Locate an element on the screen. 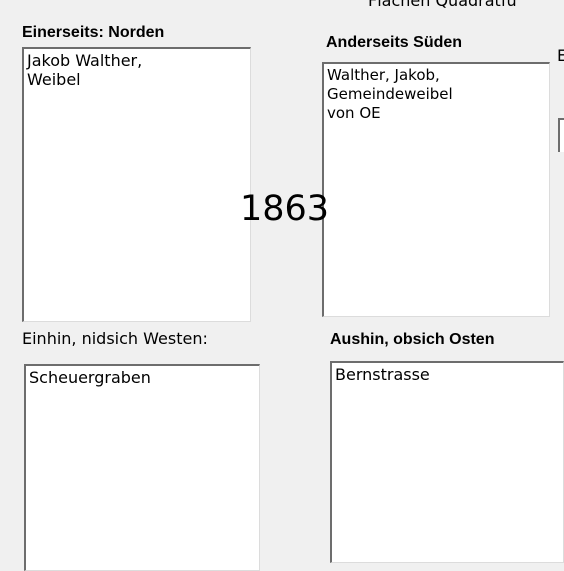  south-label: Anderseits Süden is located at coordinates (394, 42).